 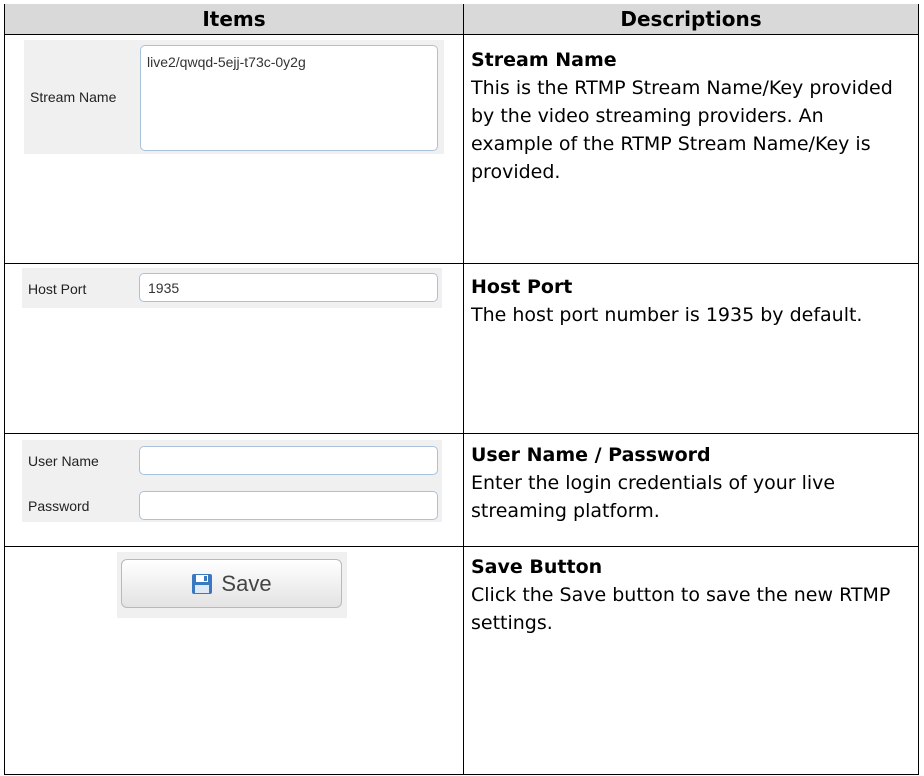 What do you see at coordinates (59, 506) in the screenshot?
I see `password-label: Password` at bounding box center [59, 506].